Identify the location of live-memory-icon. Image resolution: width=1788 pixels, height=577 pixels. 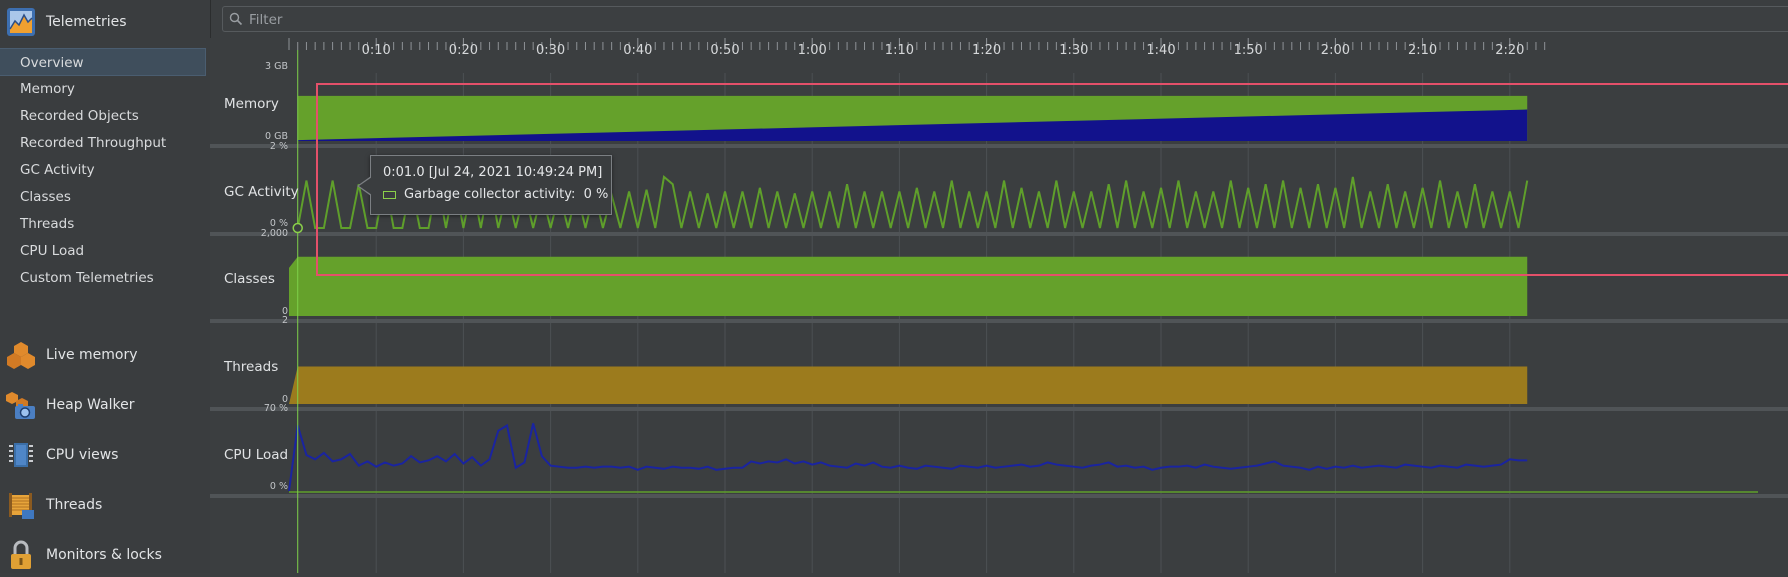
(21, 355).